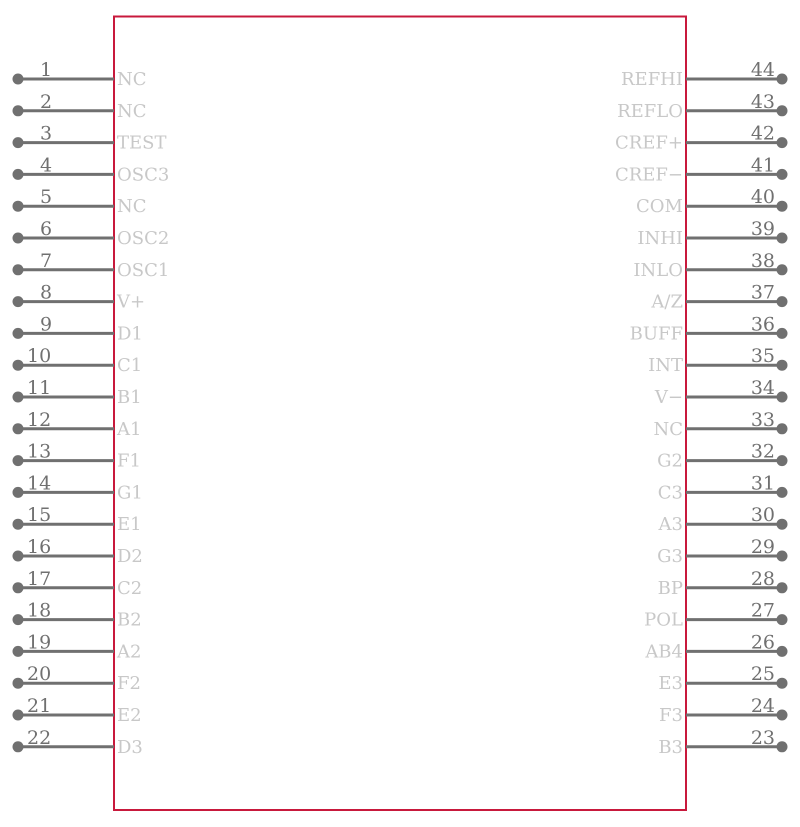 This screenshot has width=800, height=827. What do you see at coordinates (709, 328) in the screenshot?
I see `pin-36: 36 BUFF` at bounding box center [709, 328].